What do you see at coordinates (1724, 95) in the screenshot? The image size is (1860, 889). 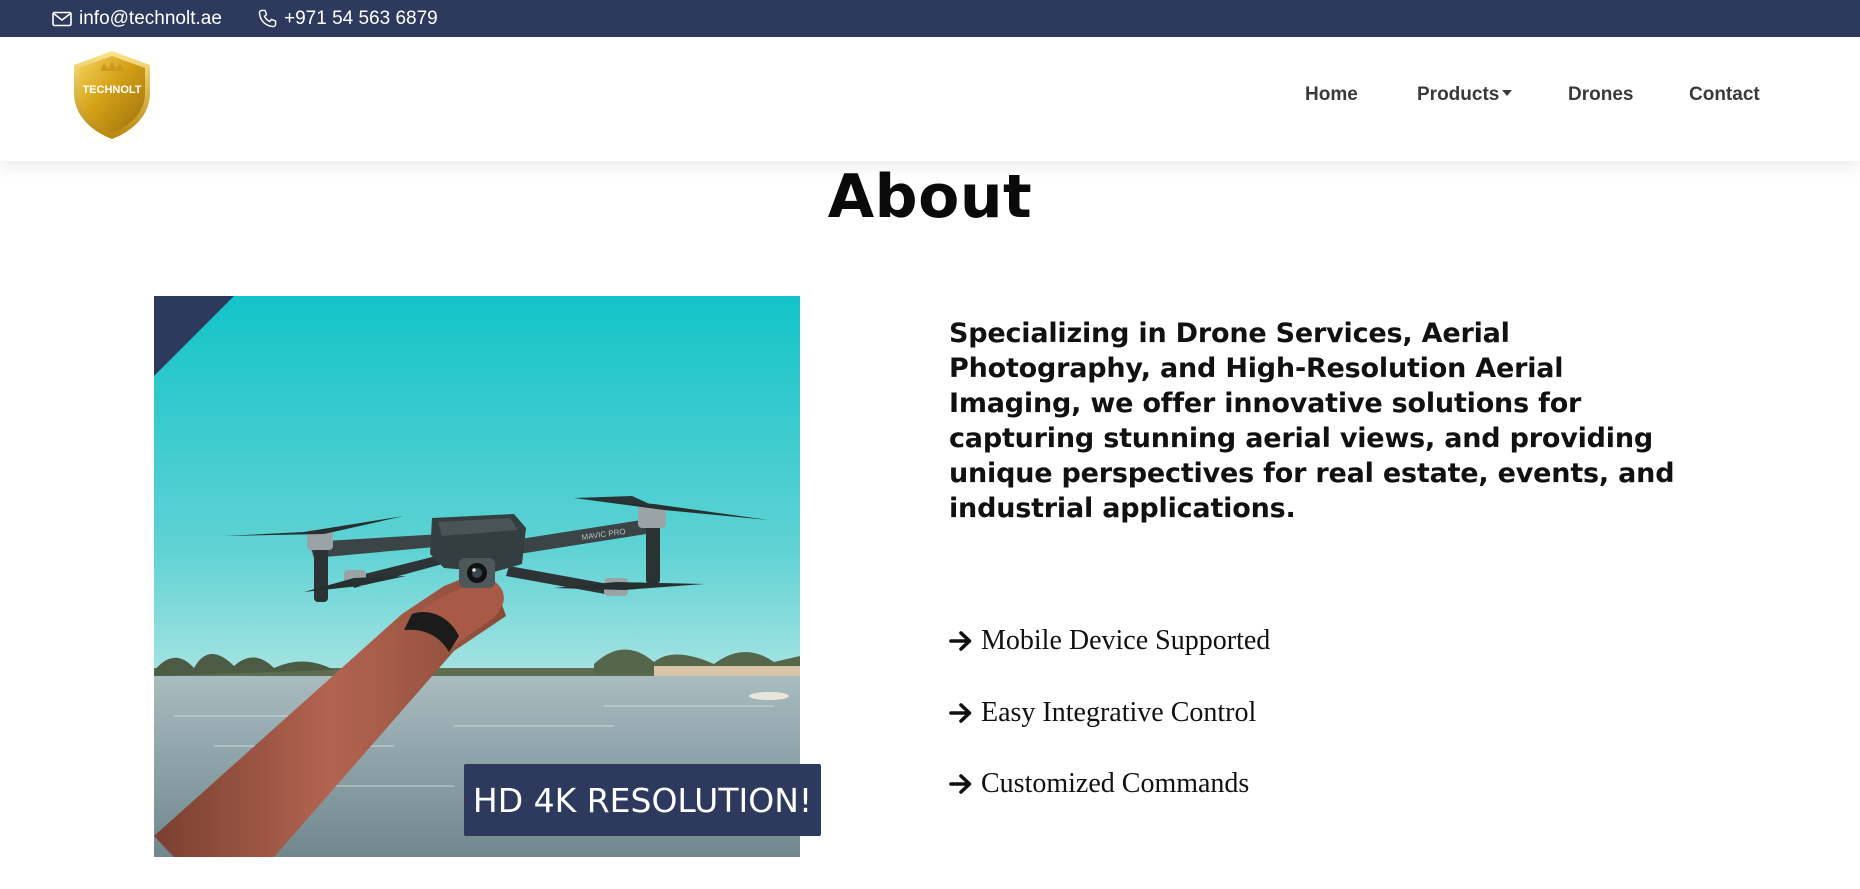 I see `nav-contact: Contact` at bounding box center [1724, 95].